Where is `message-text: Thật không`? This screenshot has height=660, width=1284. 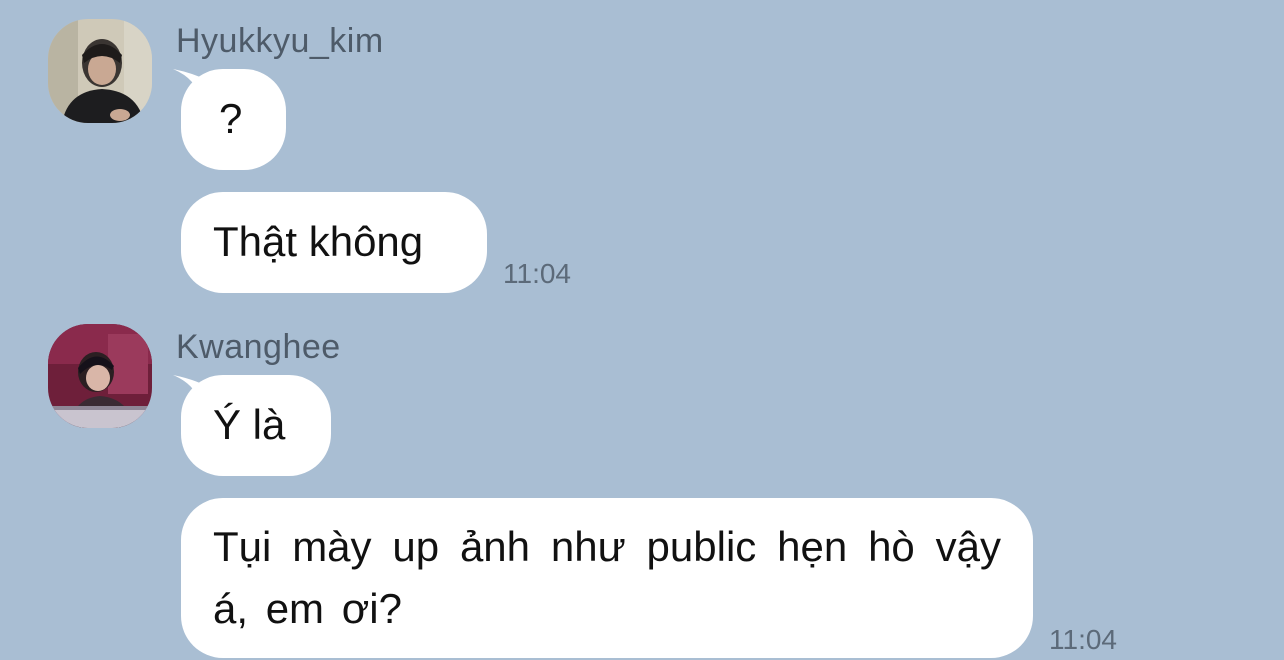
message-text: Thật không is located at coordinates (318, 241).